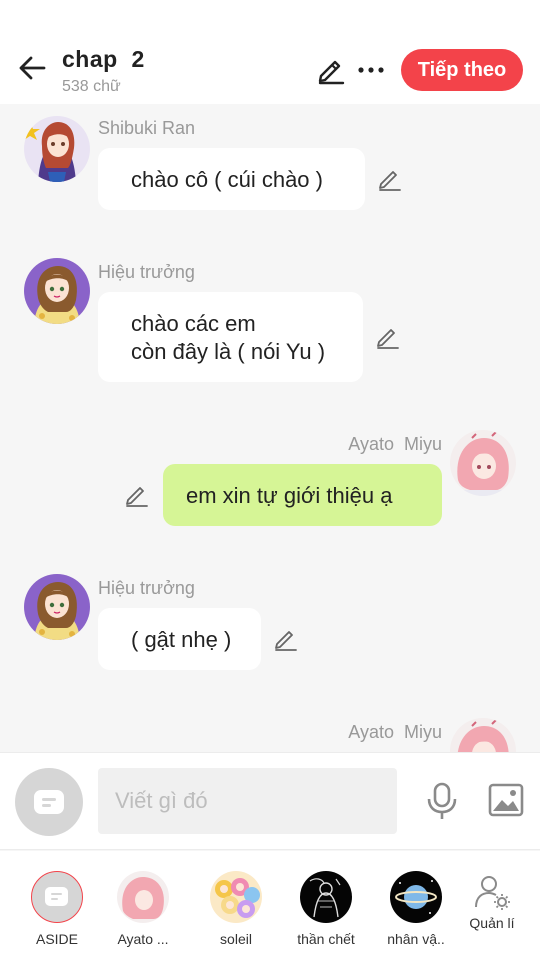  I want to click on character-label: soleil, so click(236, 939).